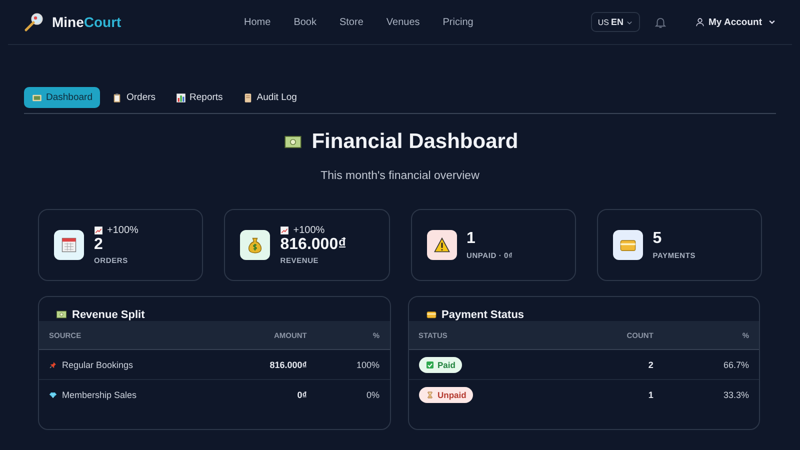 This screenshot has width=800, height=450. Describe the element at coordinates (117, 97) in the screenshot. I see `clipboard-icon` at that location.